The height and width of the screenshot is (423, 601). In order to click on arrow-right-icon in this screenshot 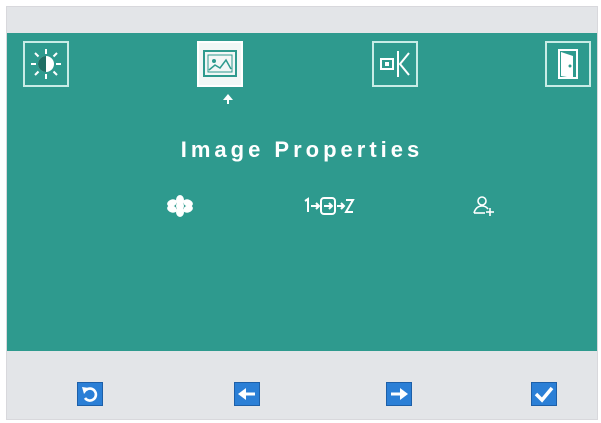, I will do `click(399, 394)`.